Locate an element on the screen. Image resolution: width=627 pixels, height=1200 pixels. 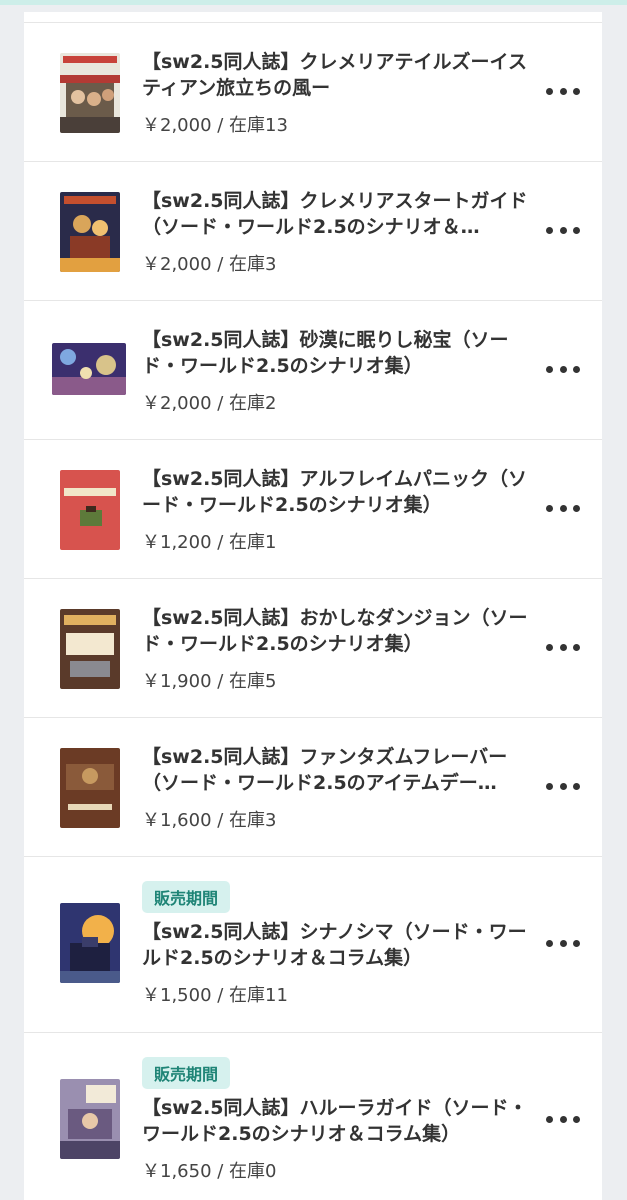
product-title: 【sw2.5同人誌】砂漠に眠りし秘宝（ソード・ワールド2.5のシナリオ集） is located at coordinates (342, 353).